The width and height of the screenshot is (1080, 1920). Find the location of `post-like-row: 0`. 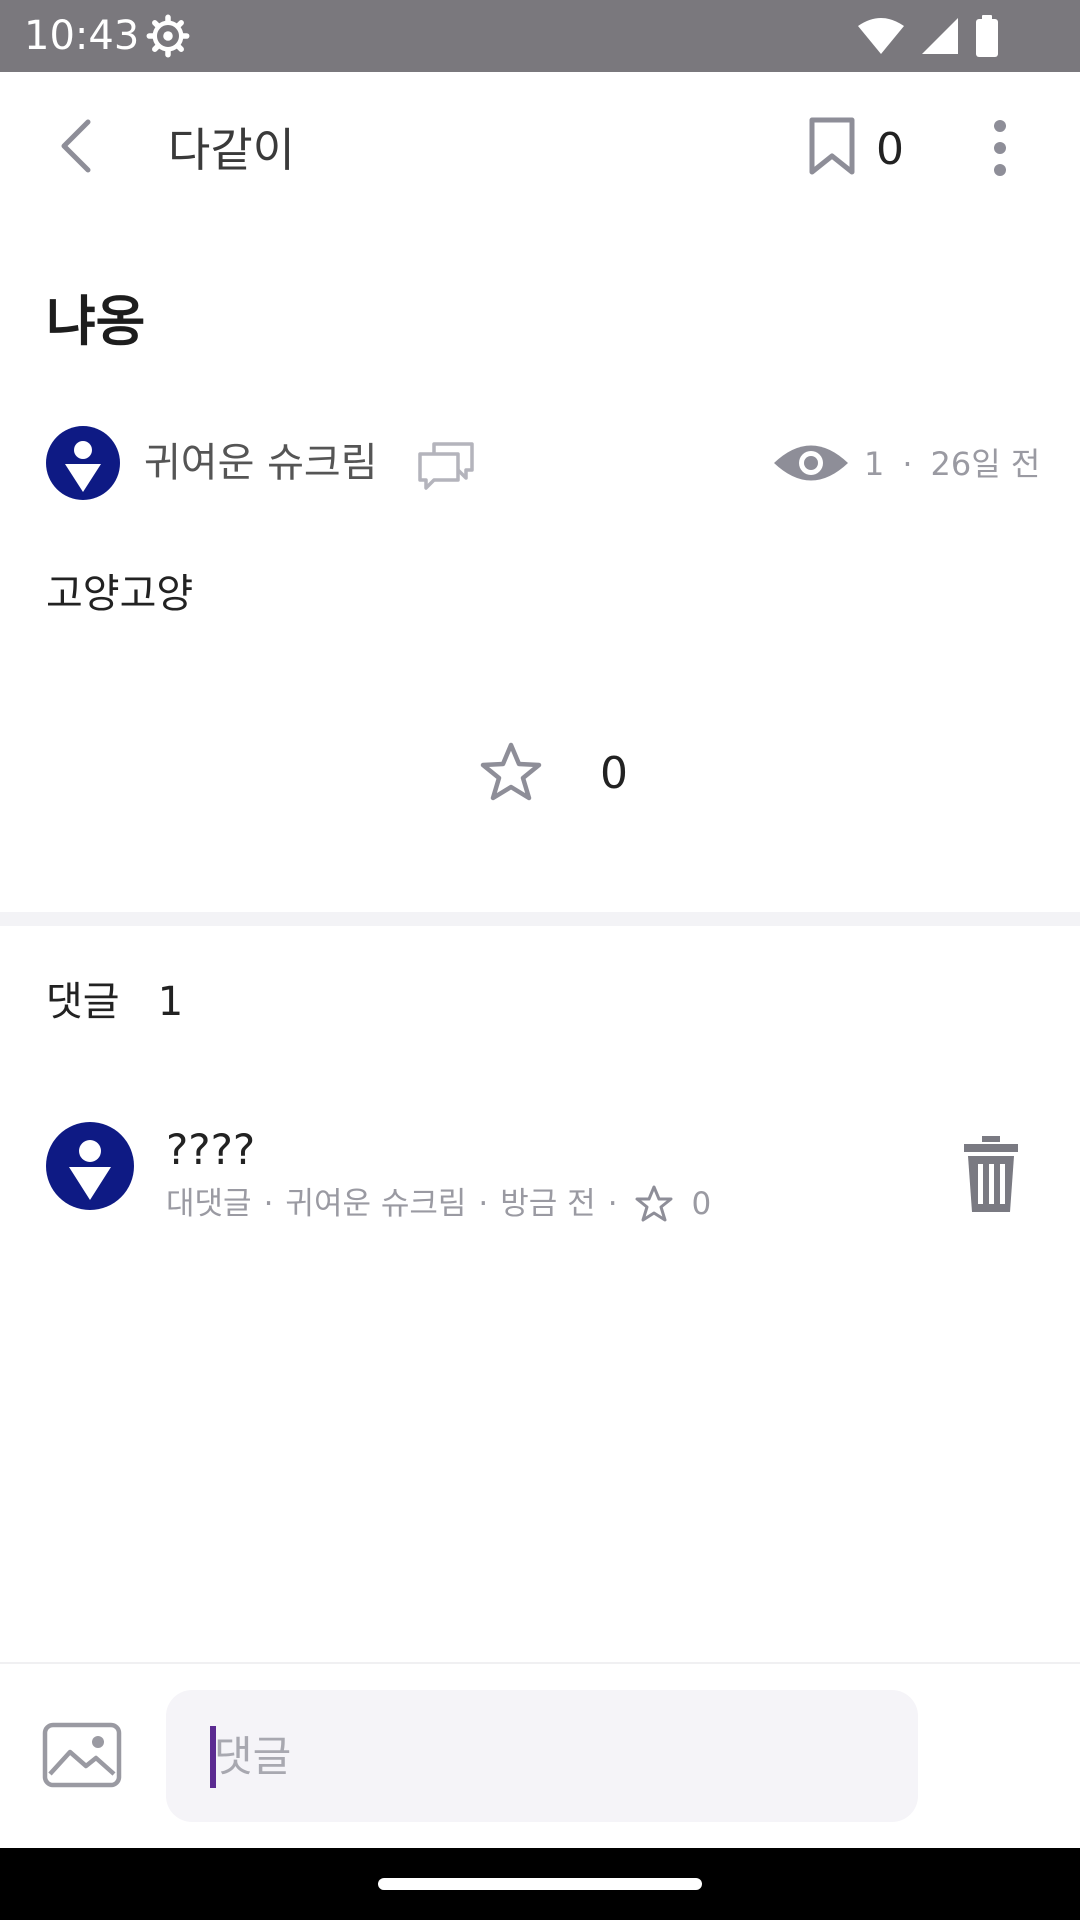

post-like-row: 0 is located at coordinates (540, 780).